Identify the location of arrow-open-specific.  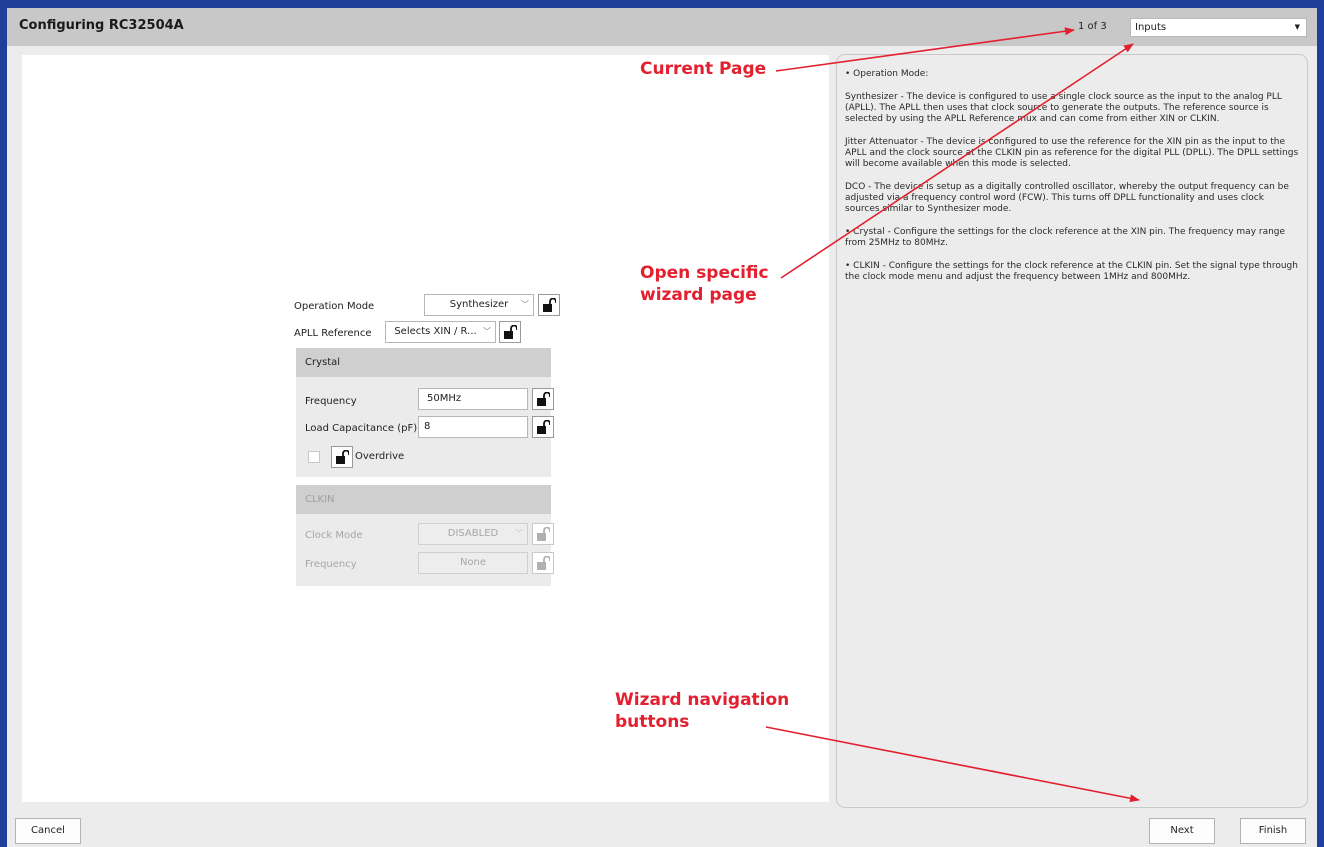
(957, 161).